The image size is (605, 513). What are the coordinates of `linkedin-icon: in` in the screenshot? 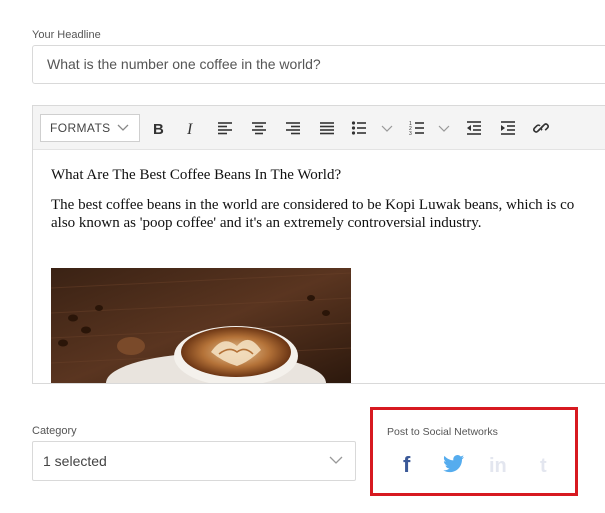 It's located at (500, 464).